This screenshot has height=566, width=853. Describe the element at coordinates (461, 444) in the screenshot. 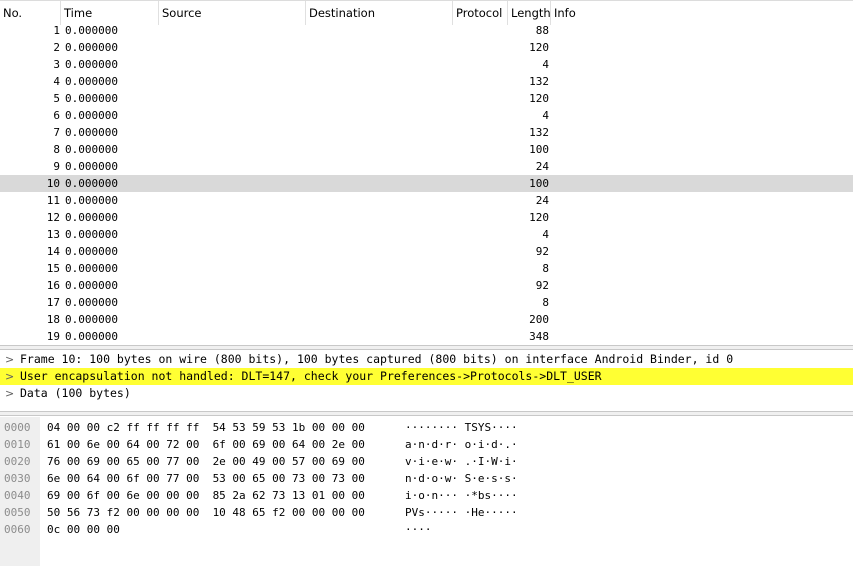

I see `ascii-bytes: a·n·d·r· o·i·d·.·` at that location.